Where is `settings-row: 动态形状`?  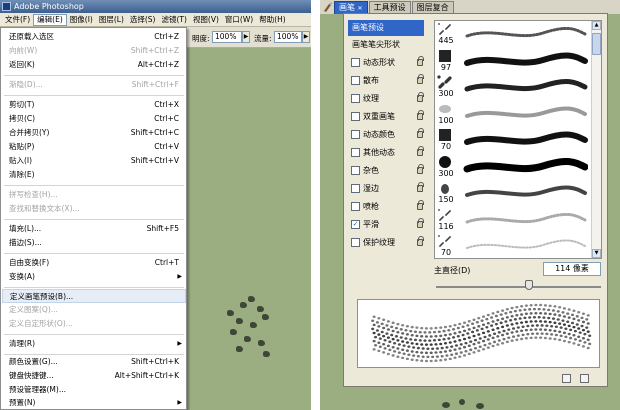
settings-row: 动态形状 is located at coordinates (386, 63).